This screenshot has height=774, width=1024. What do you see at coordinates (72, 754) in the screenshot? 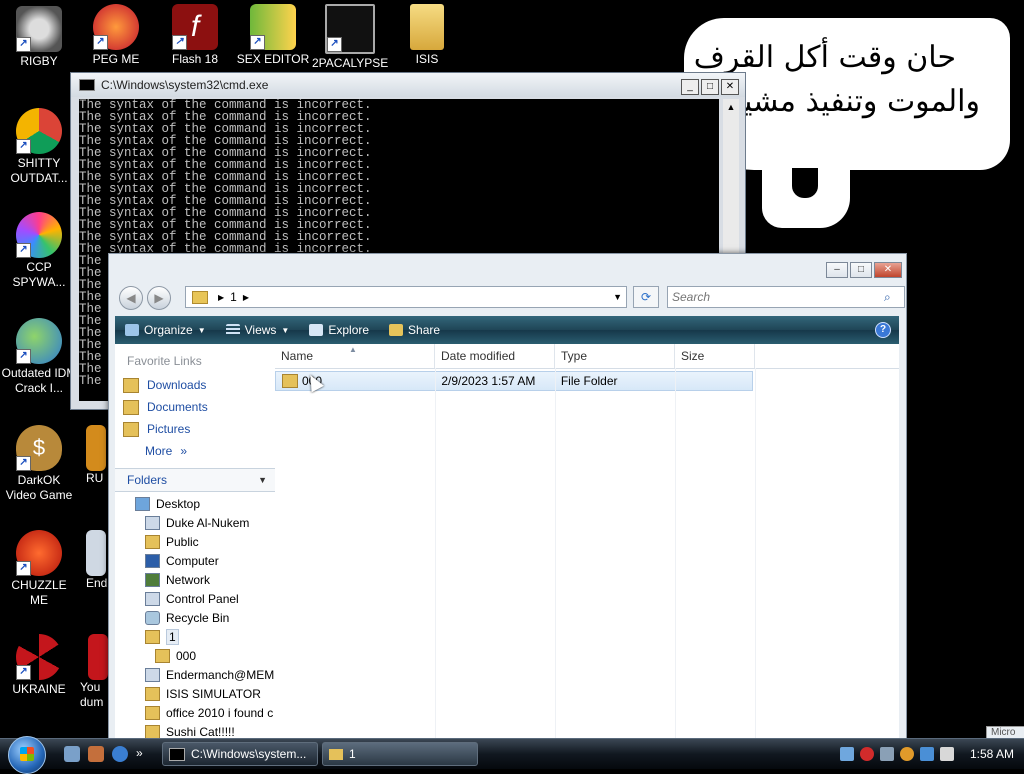
I see `show-desktop-icon` at bounding box center [72, 754].